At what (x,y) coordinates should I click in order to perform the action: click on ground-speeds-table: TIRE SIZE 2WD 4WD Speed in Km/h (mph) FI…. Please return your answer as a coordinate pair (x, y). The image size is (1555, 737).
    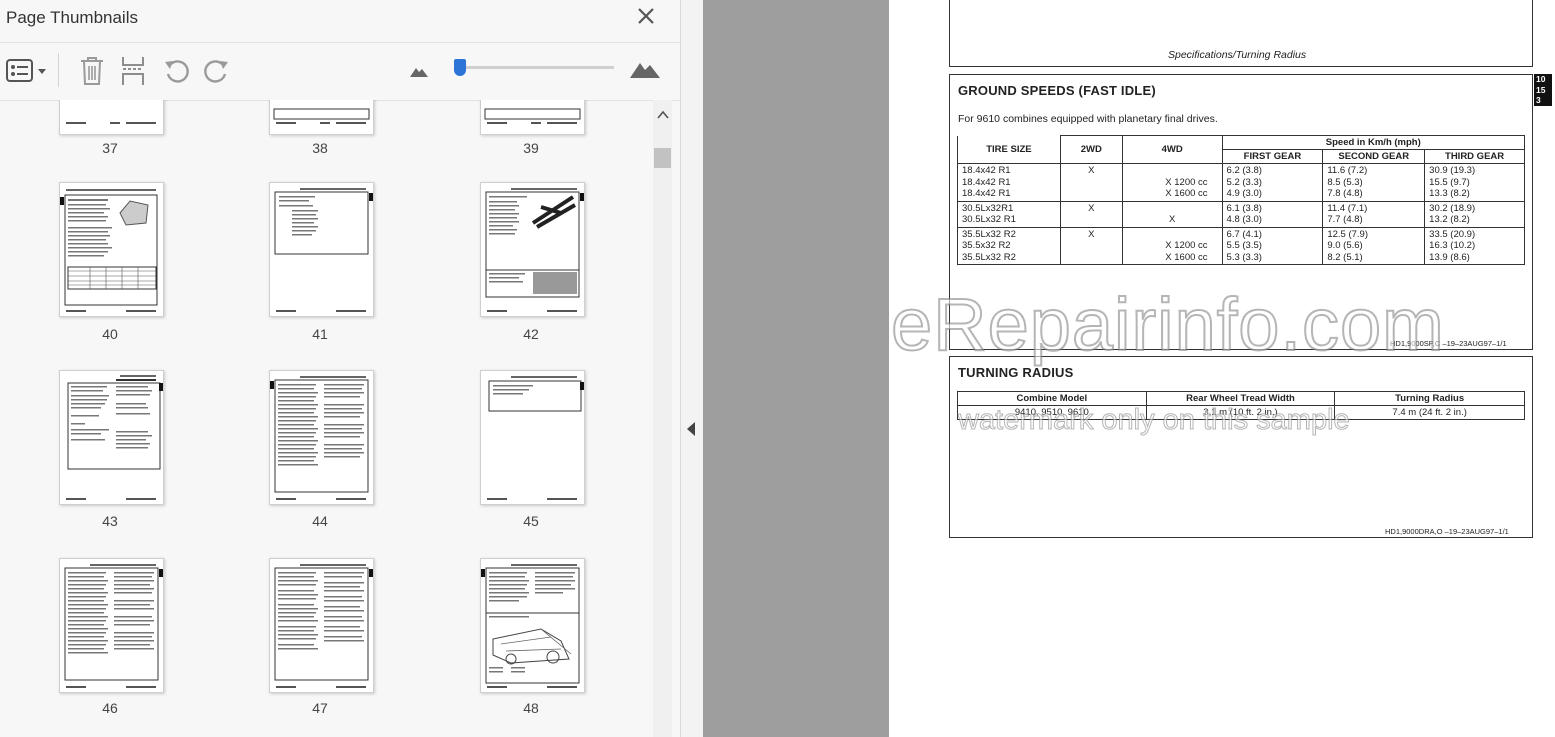
    Looking at the image, I should click on (1241, 200).